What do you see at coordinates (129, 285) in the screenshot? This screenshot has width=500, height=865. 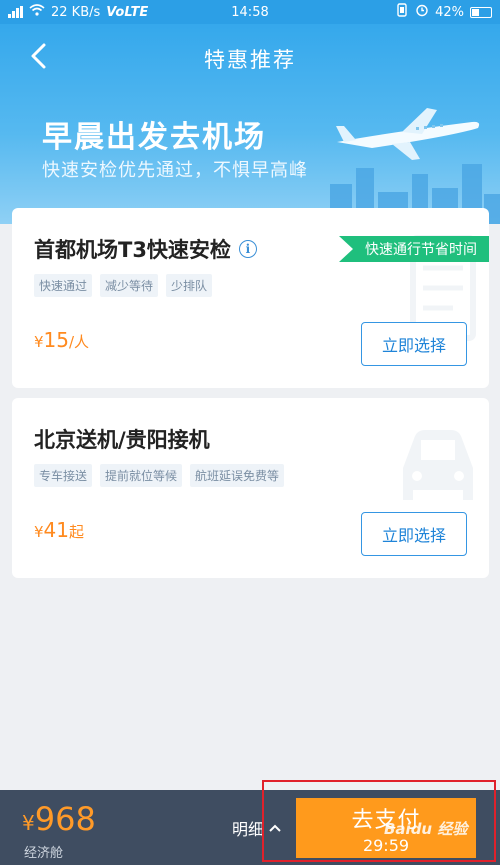 I see `tag: 减少等待` at bounding box center [129, 285].